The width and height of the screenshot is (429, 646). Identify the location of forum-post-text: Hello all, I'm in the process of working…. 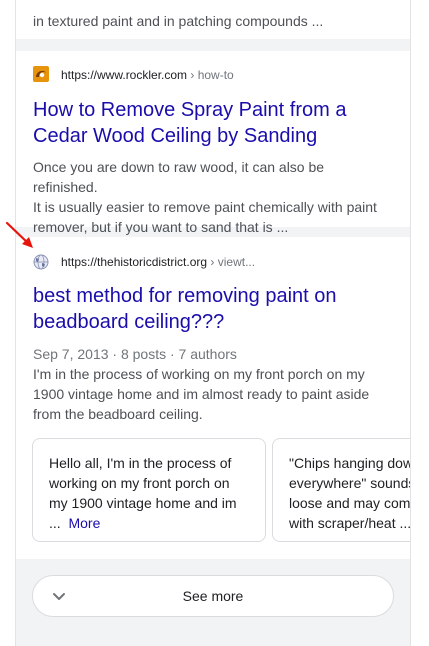
(155, 493).